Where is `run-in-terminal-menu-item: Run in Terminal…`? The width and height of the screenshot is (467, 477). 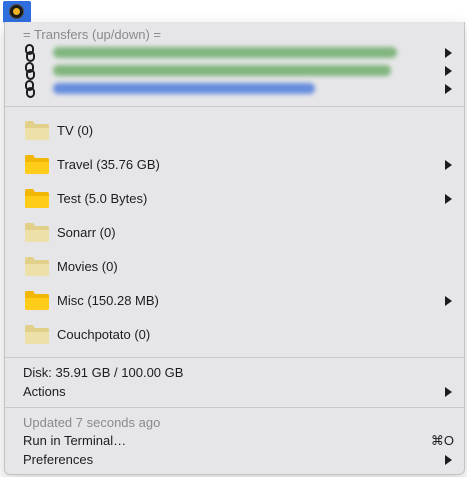
run-in-terminal-menu-item: Run in Terminal… is located at coordinates (74, 441).